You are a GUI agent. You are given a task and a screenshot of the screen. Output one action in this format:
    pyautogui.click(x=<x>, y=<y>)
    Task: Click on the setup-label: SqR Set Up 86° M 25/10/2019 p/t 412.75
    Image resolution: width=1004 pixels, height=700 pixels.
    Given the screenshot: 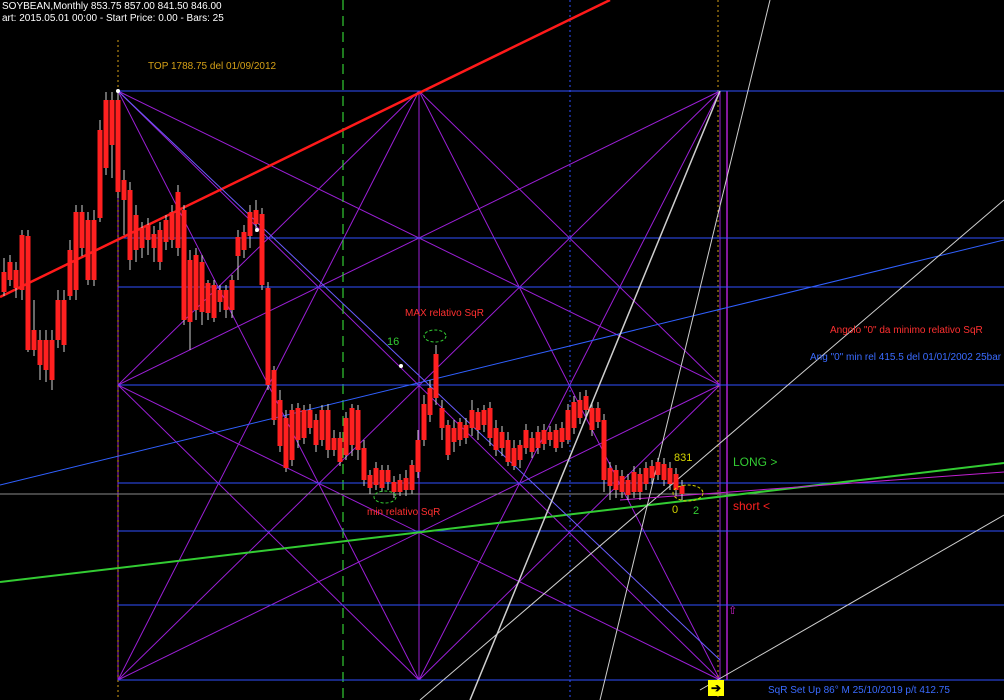 What is the action you would take?
    pyautogui.click(x=859, y=690)
    